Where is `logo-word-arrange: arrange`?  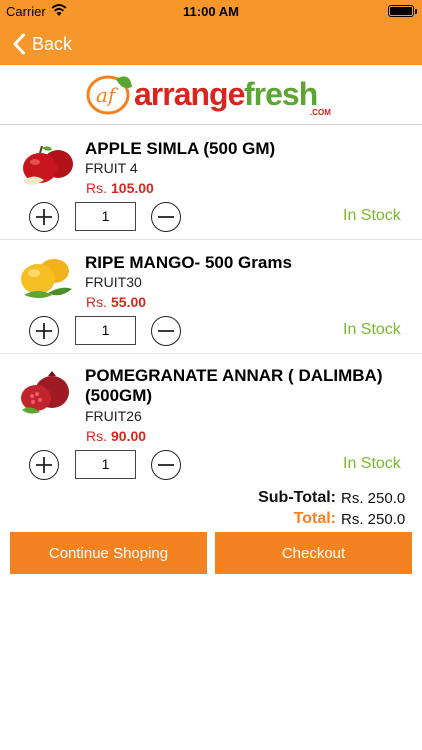
logo-word-arrange: arrange is located at coordinates (189, 94).